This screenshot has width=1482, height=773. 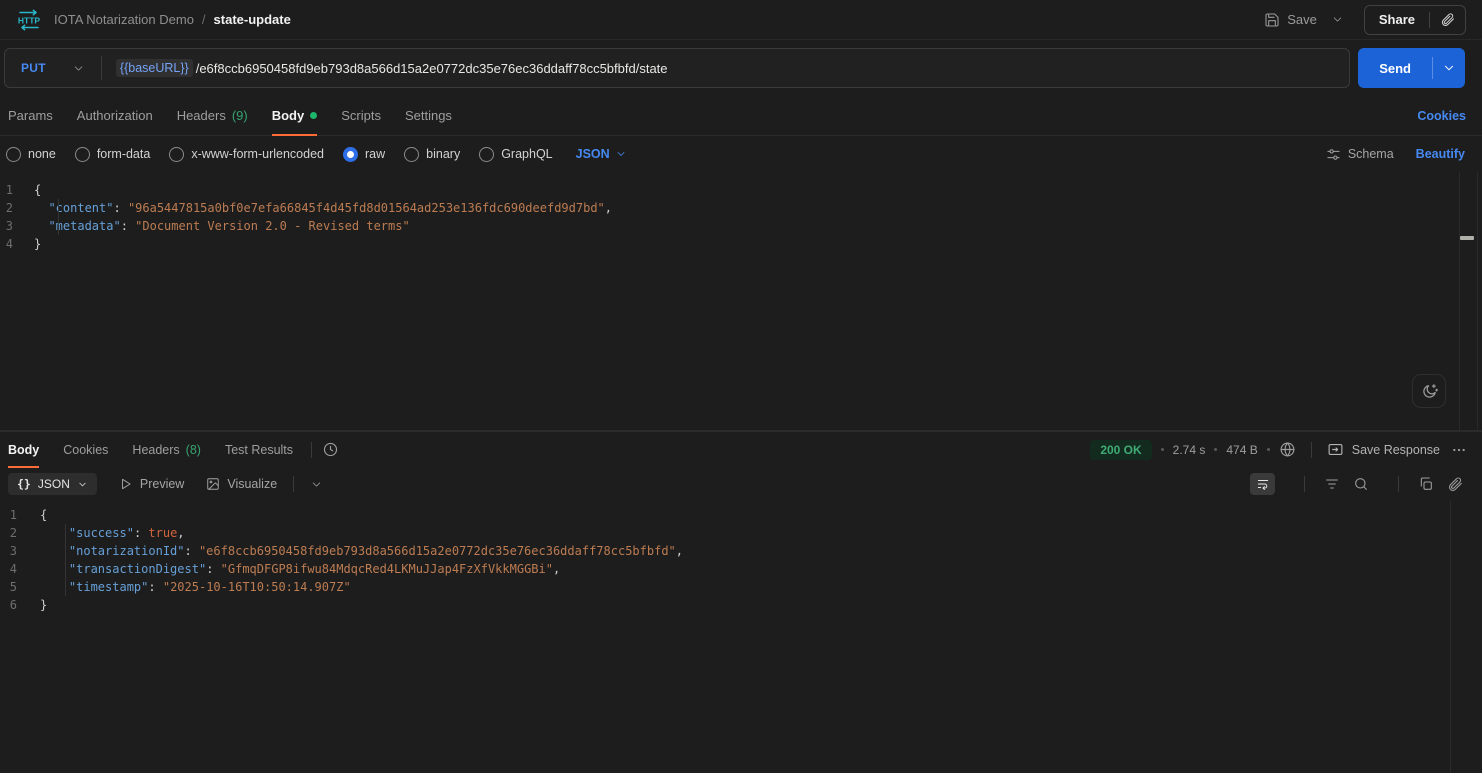 I want to click on response-size: 474 B, so click(x=1241, y=450).